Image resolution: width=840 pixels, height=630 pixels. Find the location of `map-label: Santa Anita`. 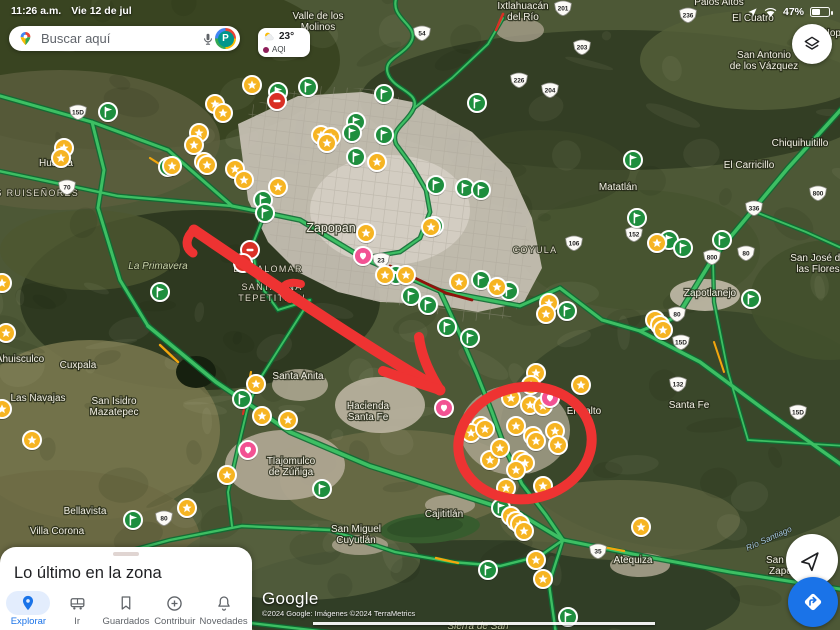

map-label: Santa Anita is located at coordinates (298, 376).